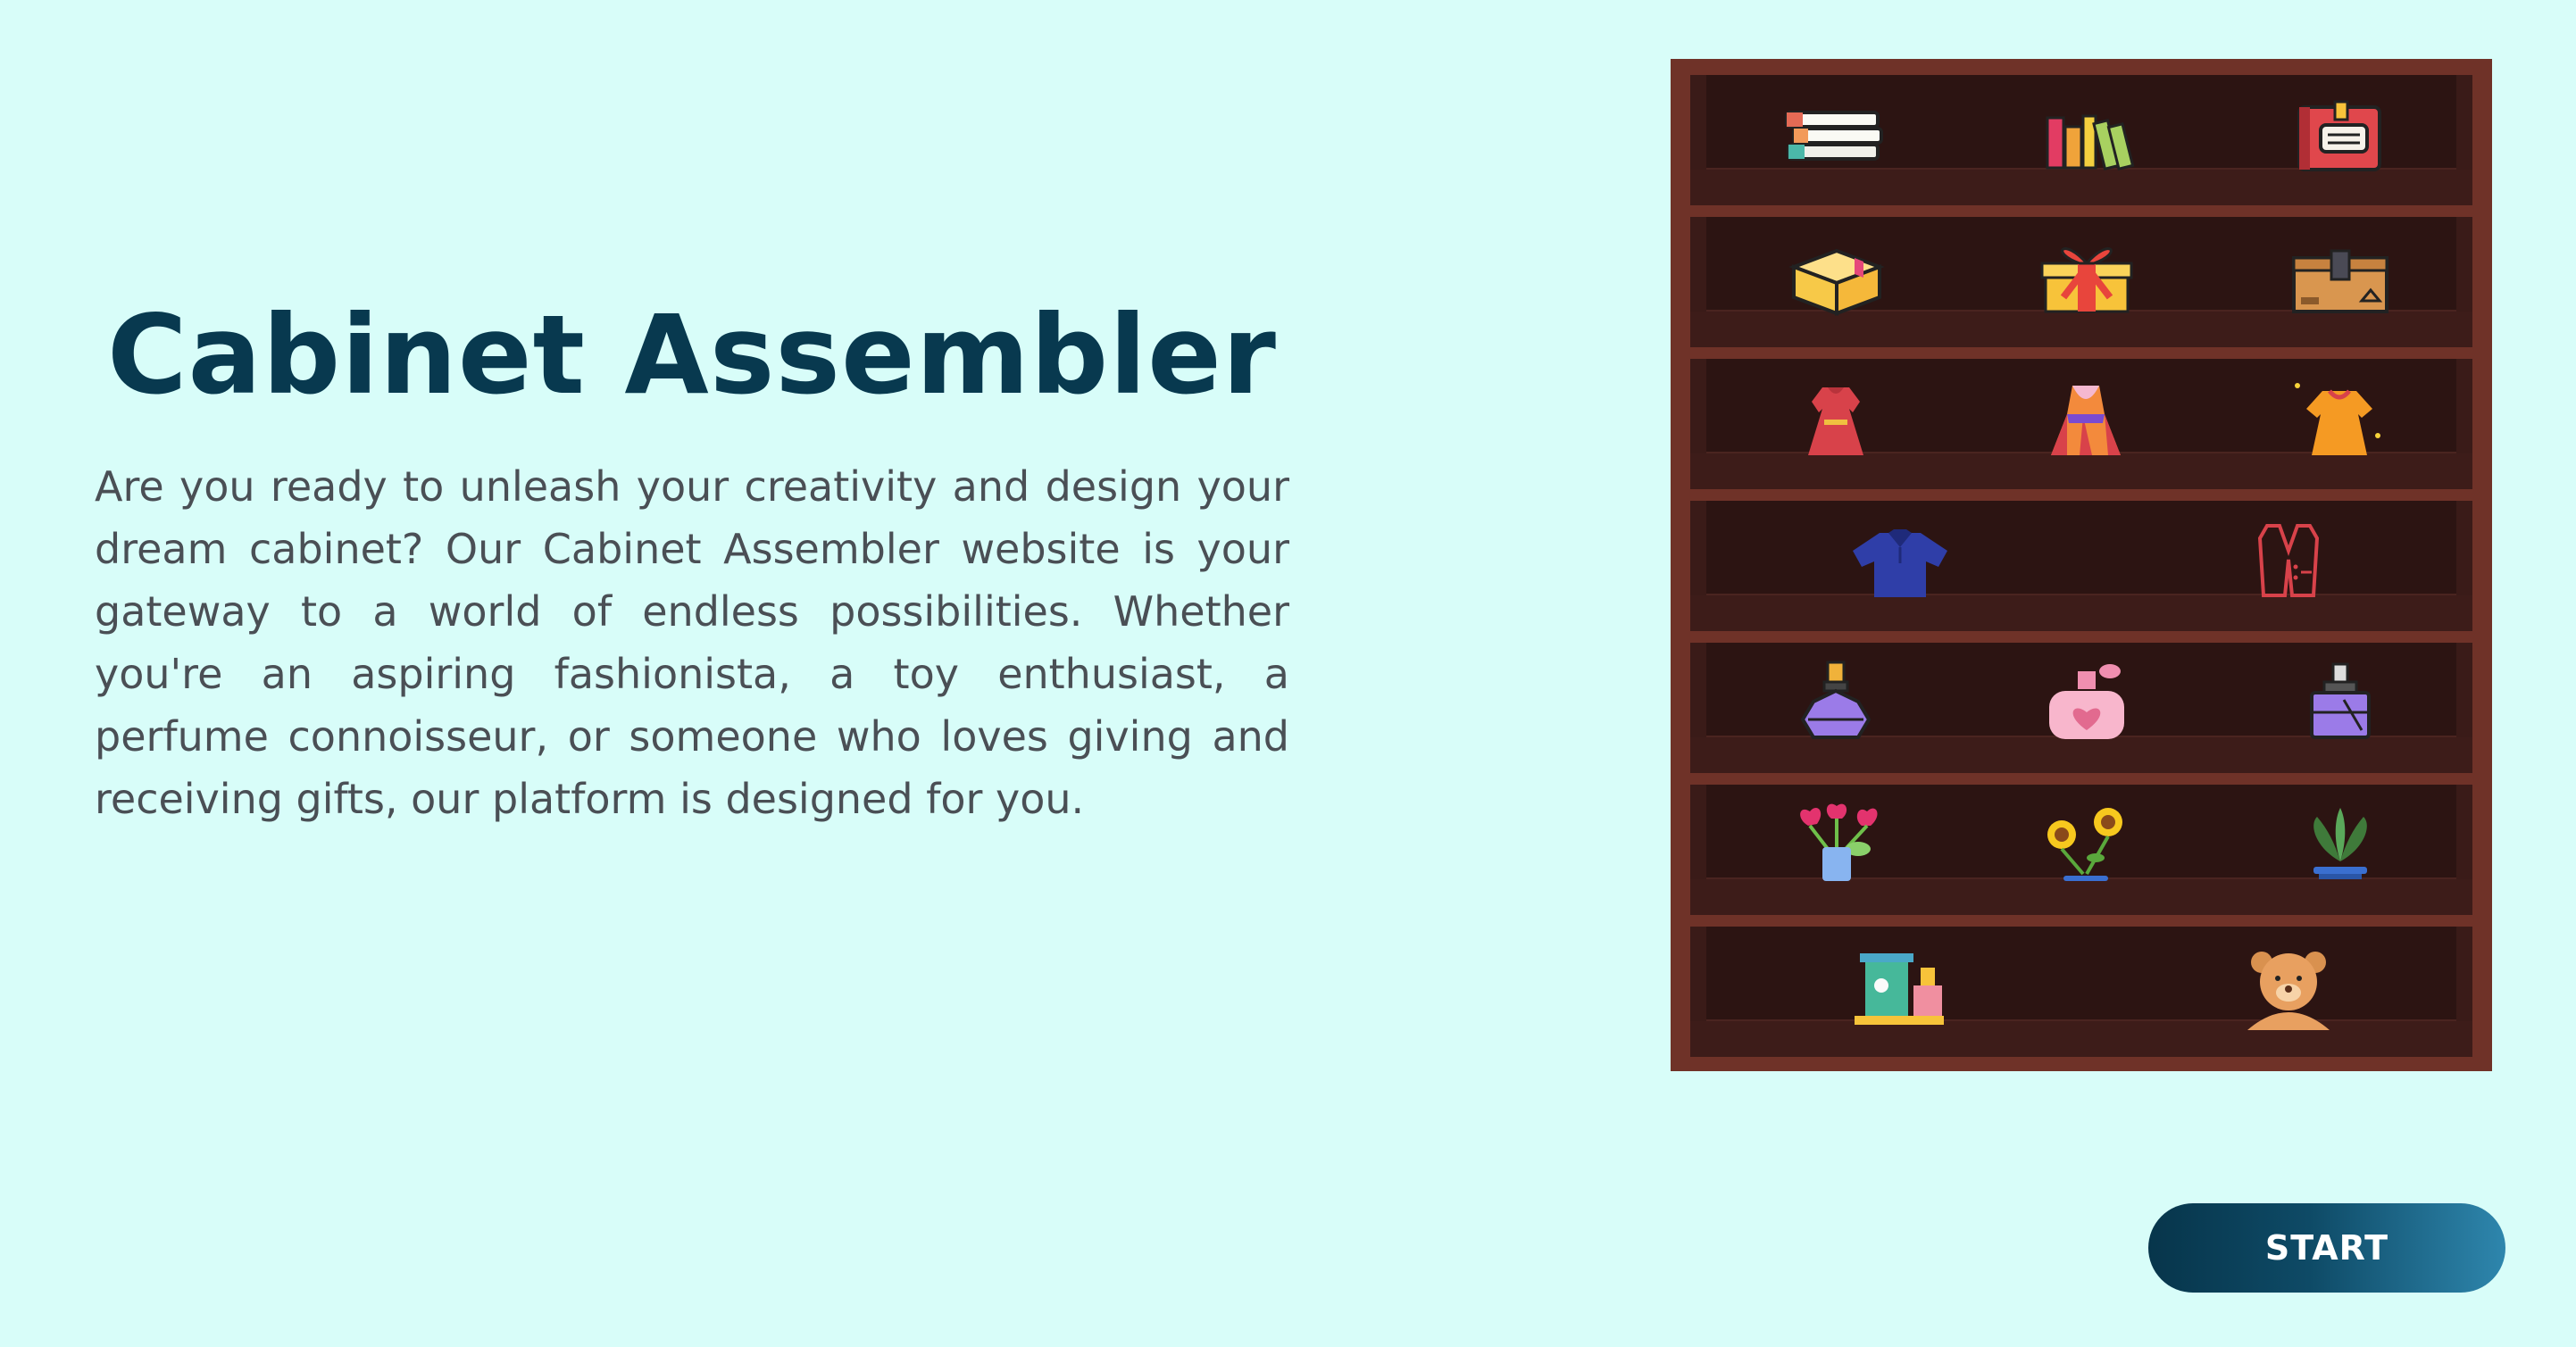 The height and width of the screenshot is (1347, 2576). I want to click on teddy-bear-icon, so click(2288, 985).